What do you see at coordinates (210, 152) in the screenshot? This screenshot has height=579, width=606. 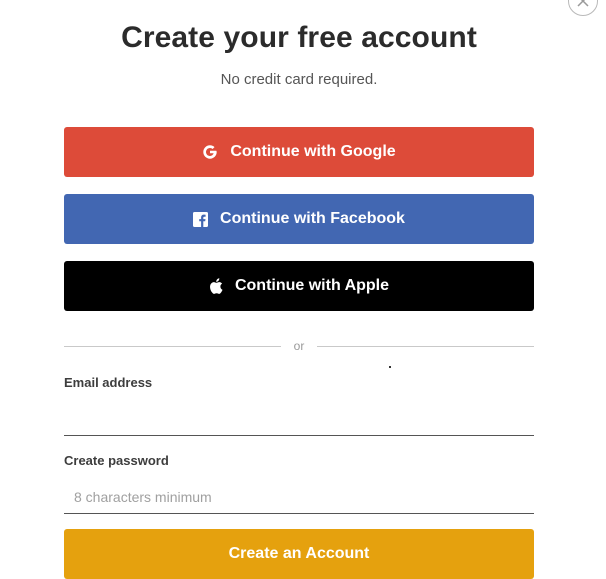 I see `google-g-icon` at bounding box center [210, 152].